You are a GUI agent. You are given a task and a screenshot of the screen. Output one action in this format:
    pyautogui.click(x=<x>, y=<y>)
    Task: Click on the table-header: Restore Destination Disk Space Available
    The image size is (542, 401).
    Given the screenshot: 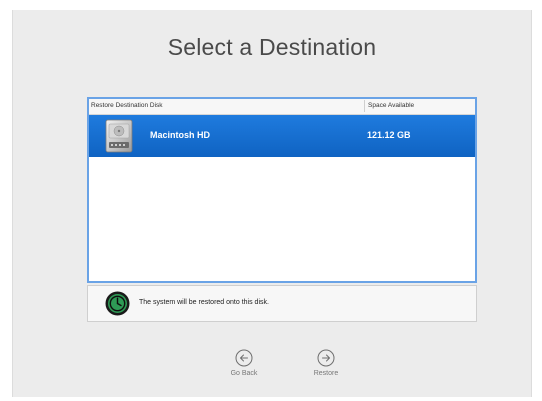 What is the action you would take?
    pyautogui.click(x=282, y=107)
    